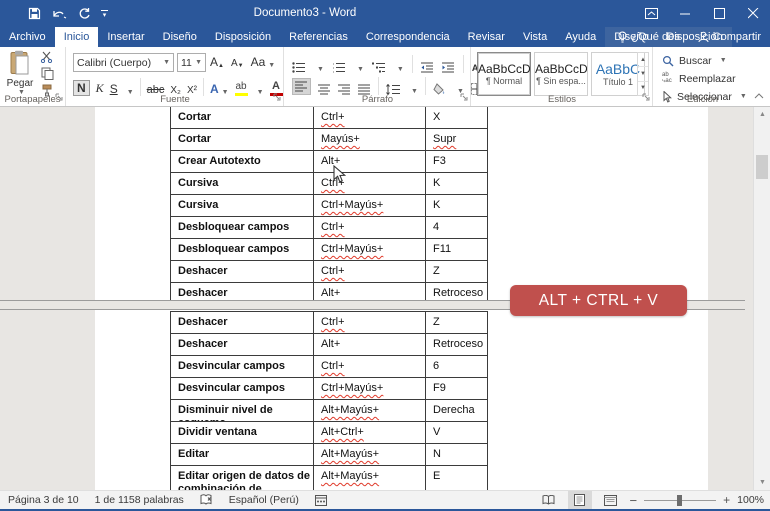 This screenshot has width=770, height=511. I want to click on copy-icon, so click(47, 73).